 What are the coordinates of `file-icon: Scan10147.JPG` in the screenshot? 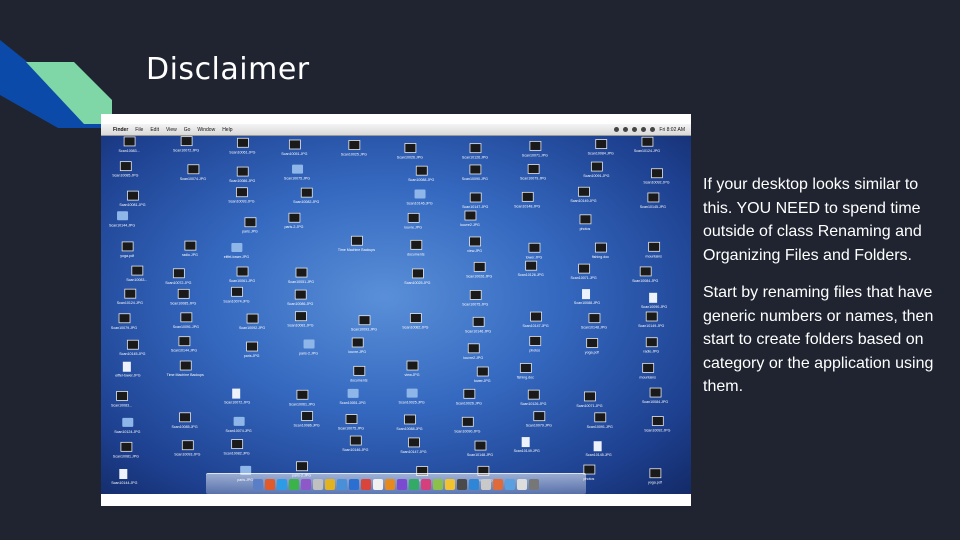 It's located at (535, 319).